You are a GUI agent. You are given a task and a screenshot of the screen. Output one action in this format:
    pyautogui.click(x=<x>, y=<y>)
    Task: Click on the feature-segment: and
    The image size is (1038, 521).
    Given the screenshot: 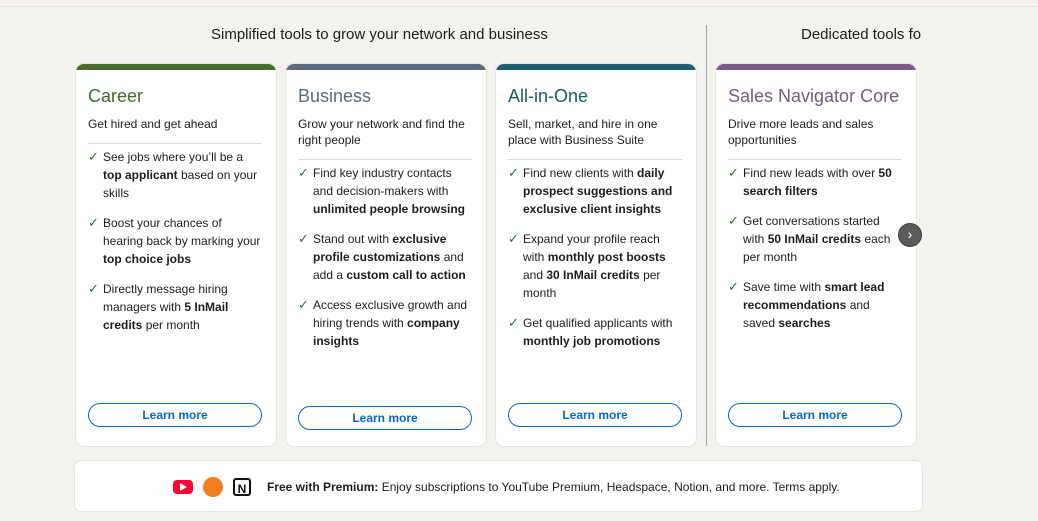 What is the action you would take?
    pyautogui.click(x=535, y=275)
    